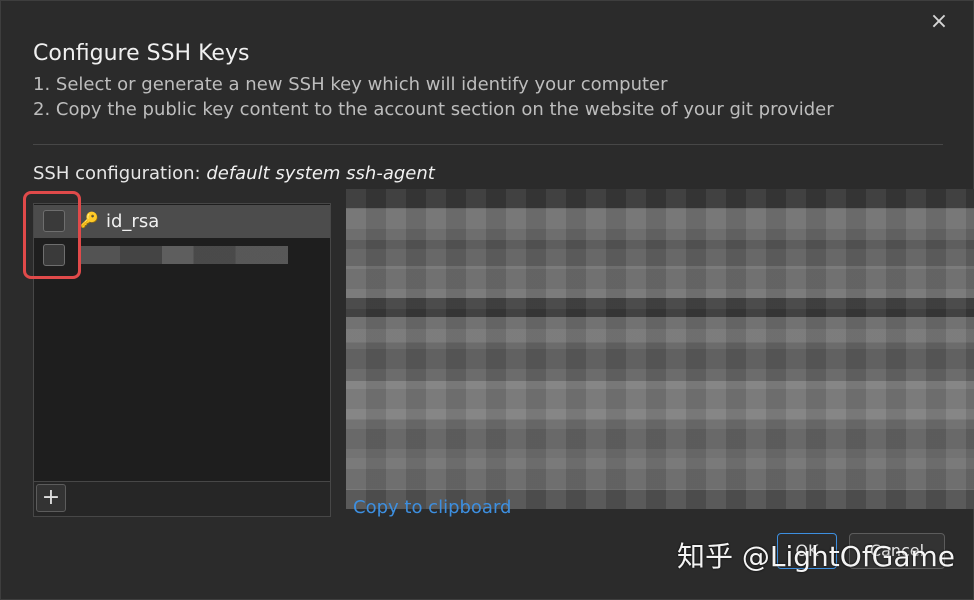 This screenshot has height=600, width=974. Describe the element at coordinates (141, 53) in the screenshot. I see `dialog-title: Configure SSH Keys` at that location.